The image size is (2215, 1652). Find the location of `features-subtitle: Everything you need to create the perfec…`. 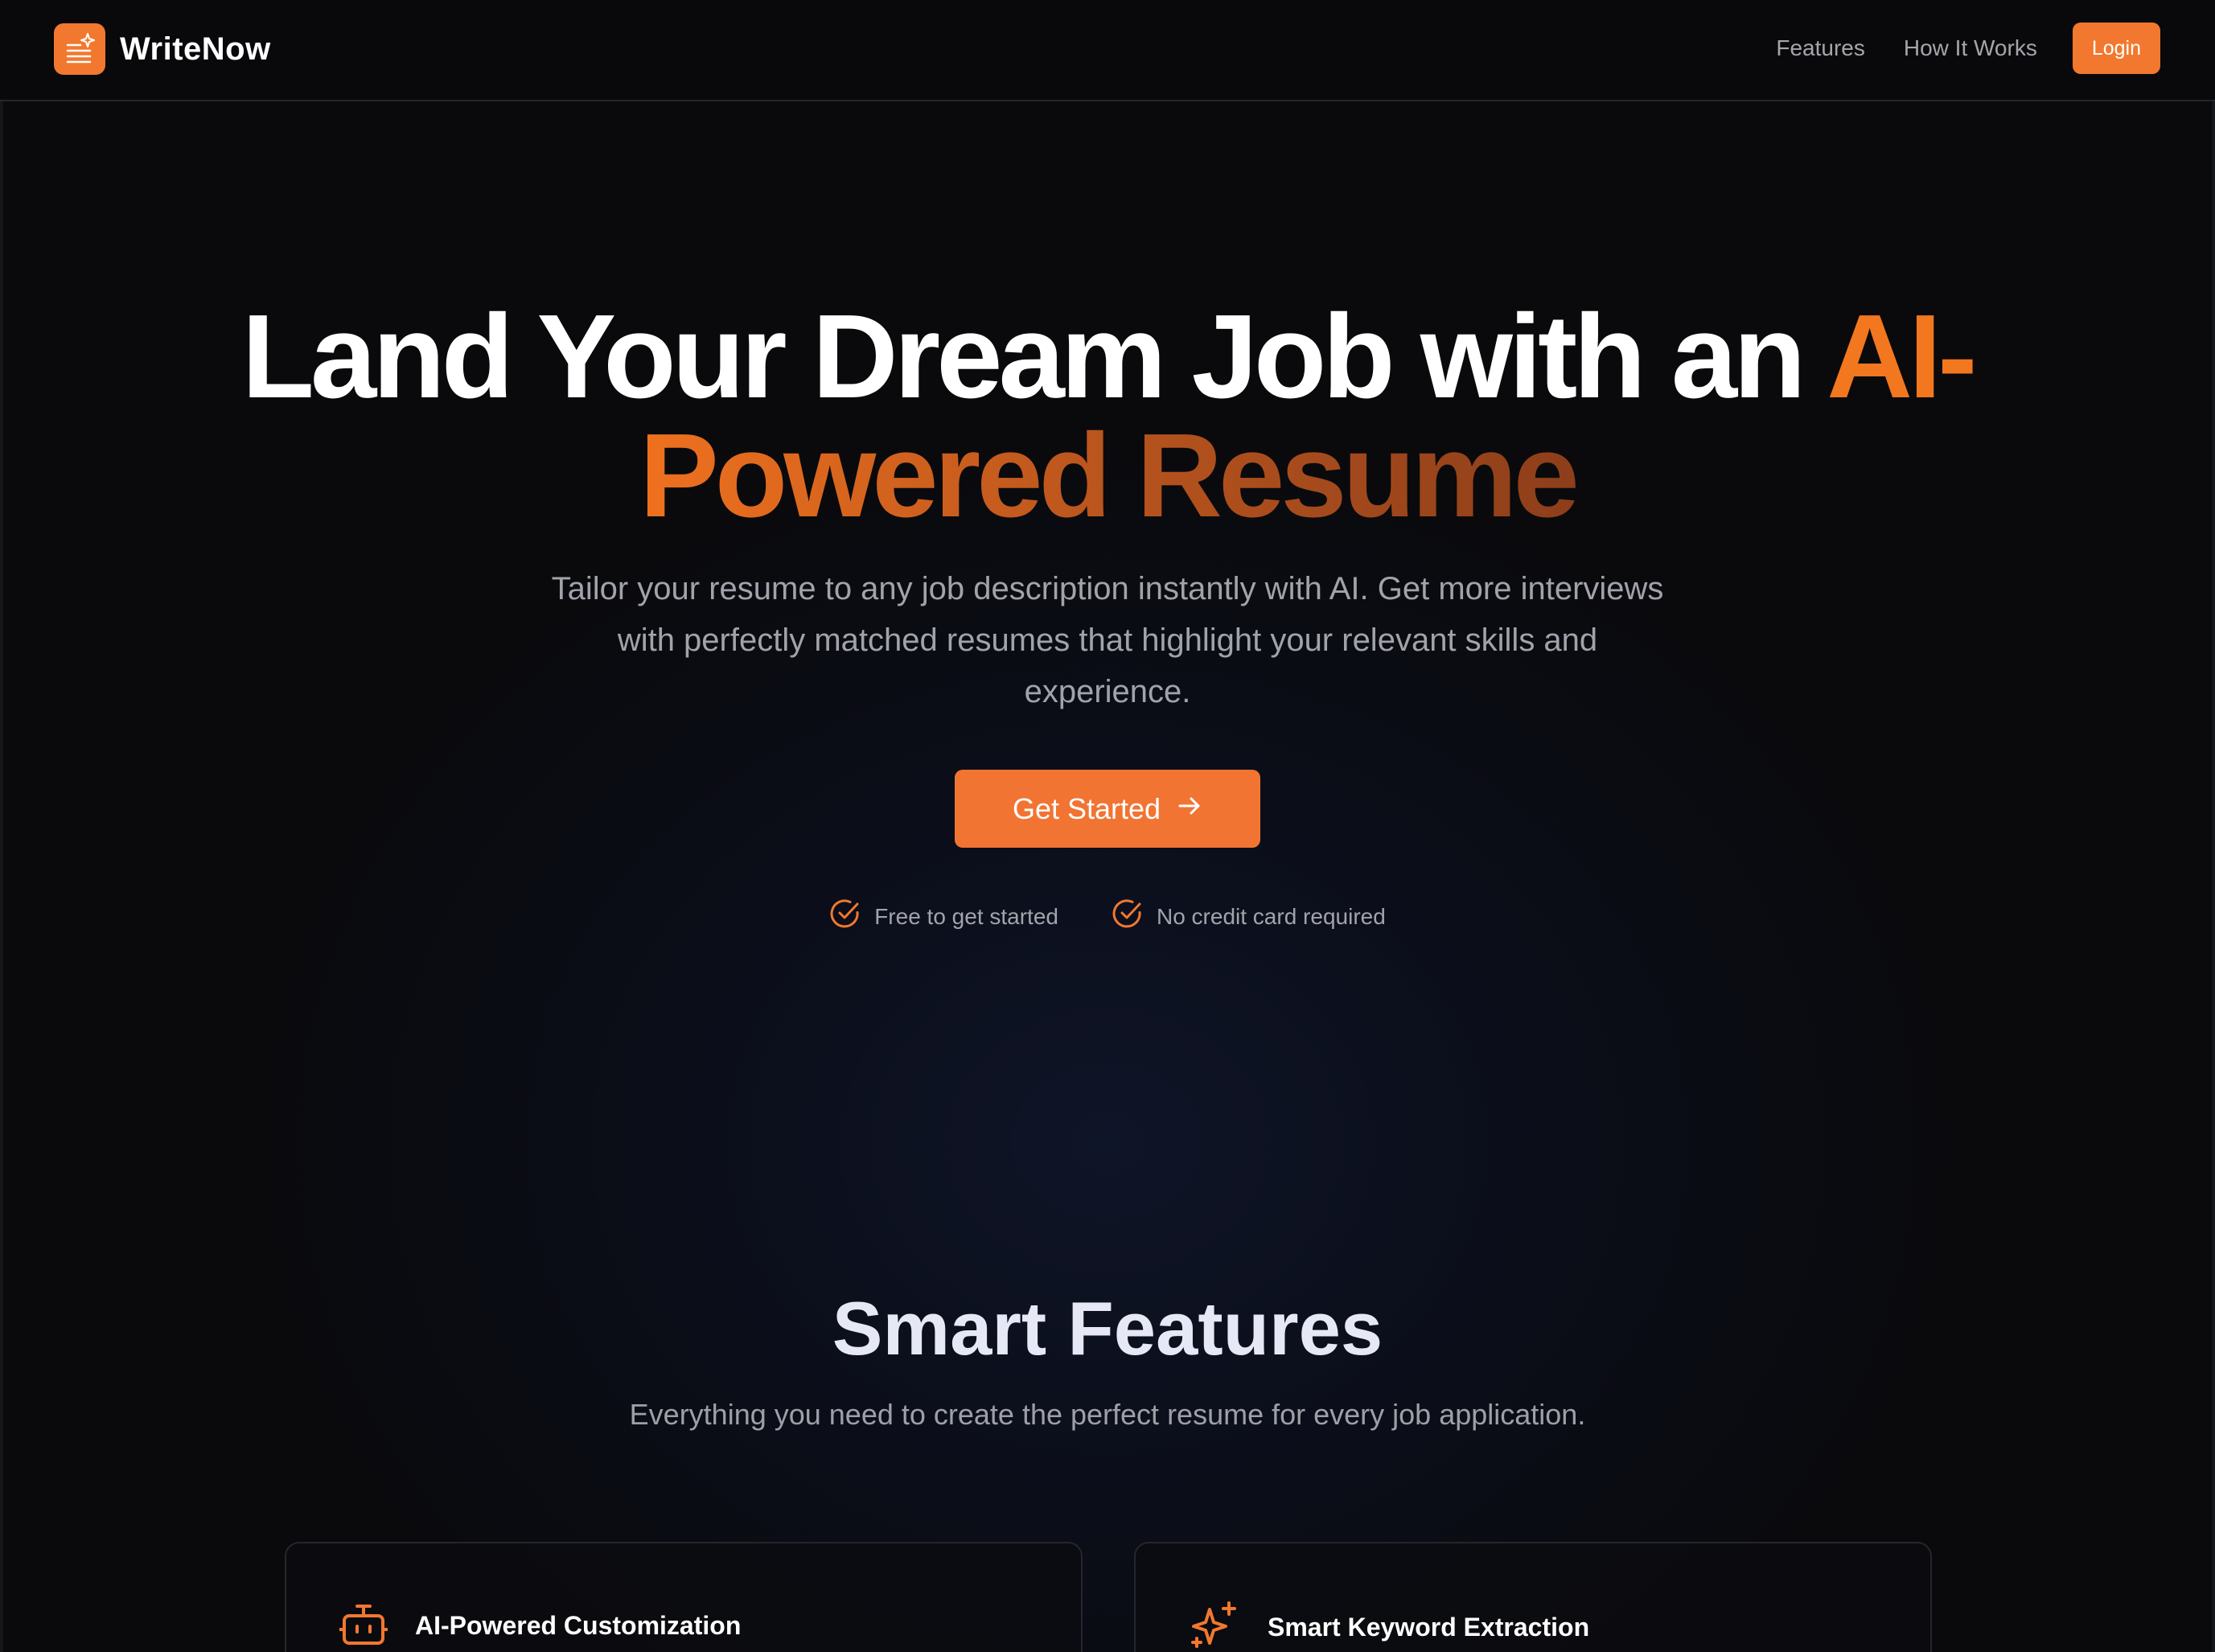

features-subtitle: Everything you need to create the perfec… is located at coordinates (1107, 1414).